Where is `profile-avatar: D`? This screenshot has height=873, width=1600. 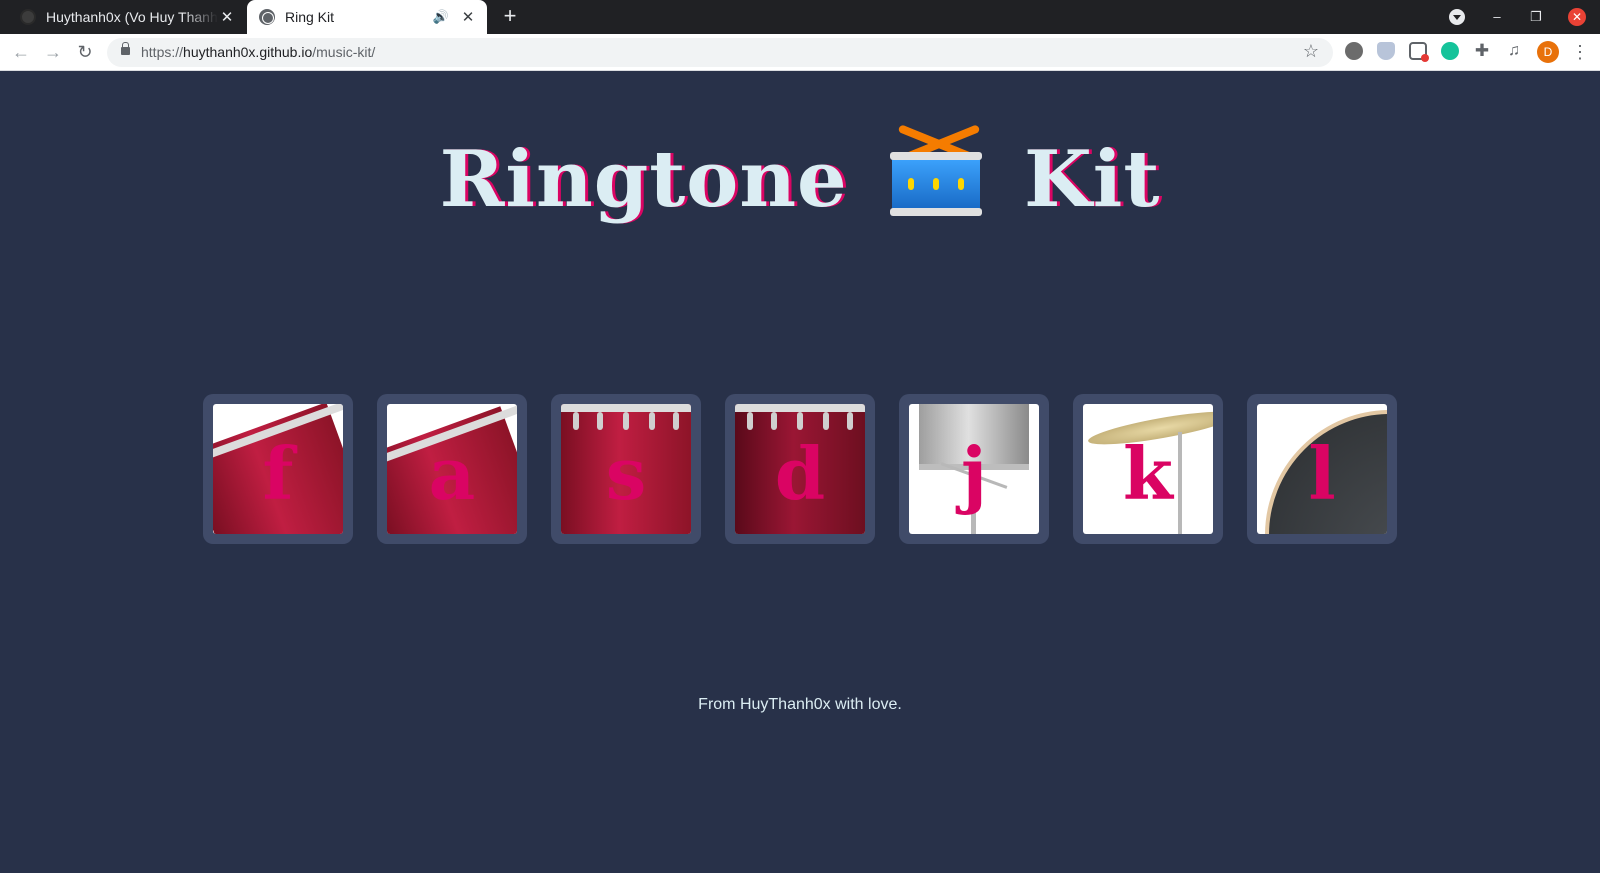
profile-avatar: D is located at coordinates (1548, 52).